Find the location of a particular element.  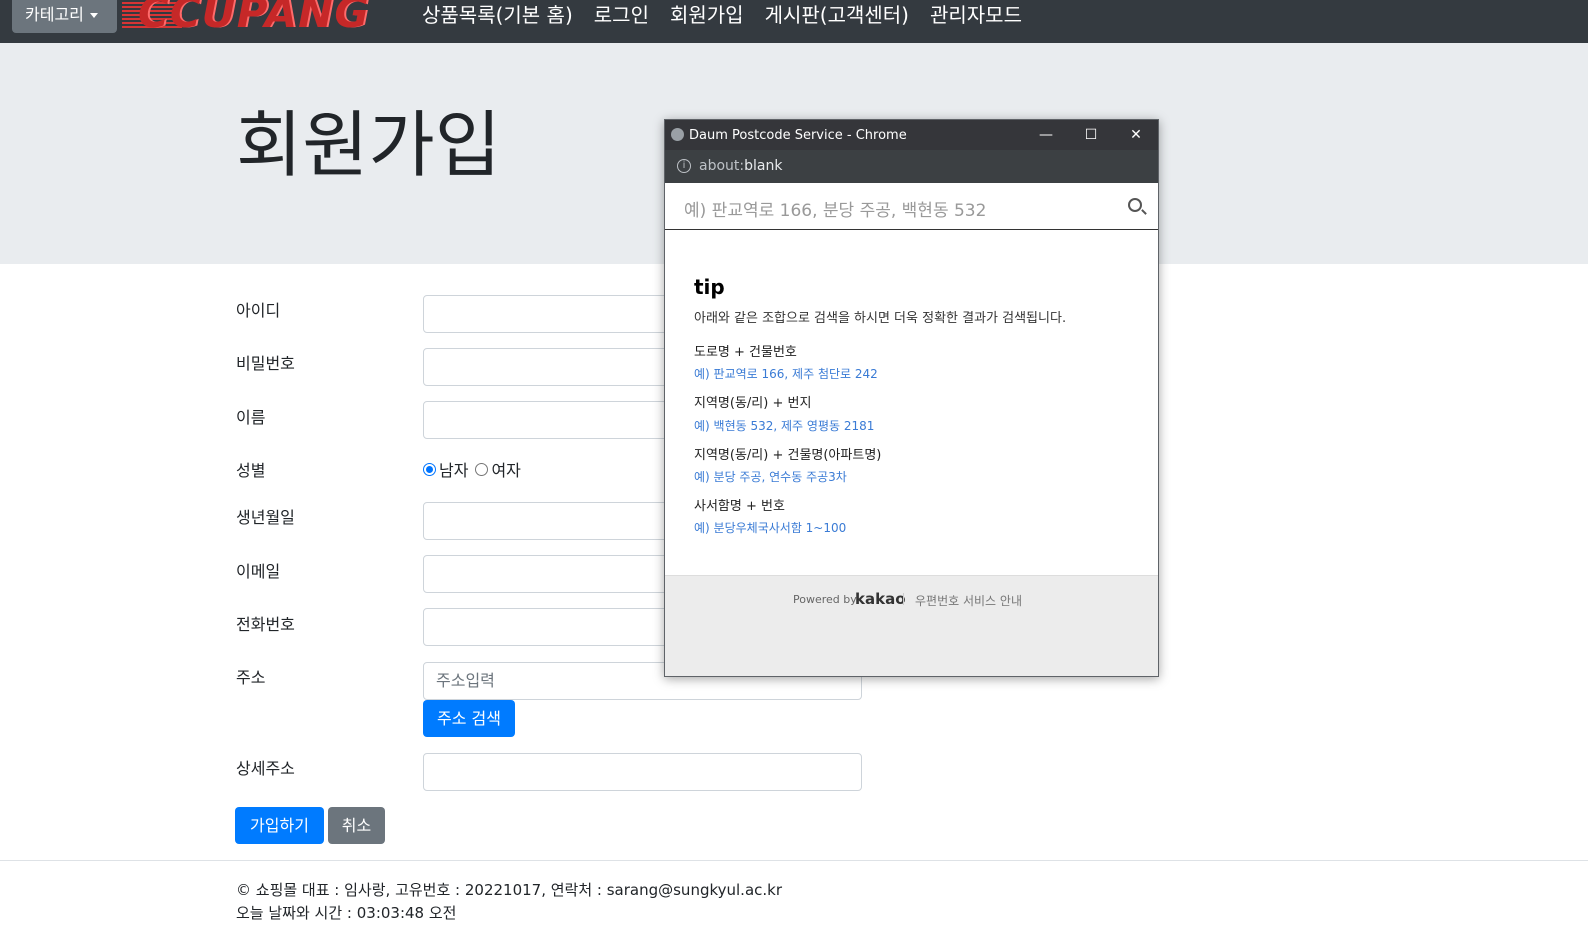

gender-female-radio is located at coordinates (482, 469).